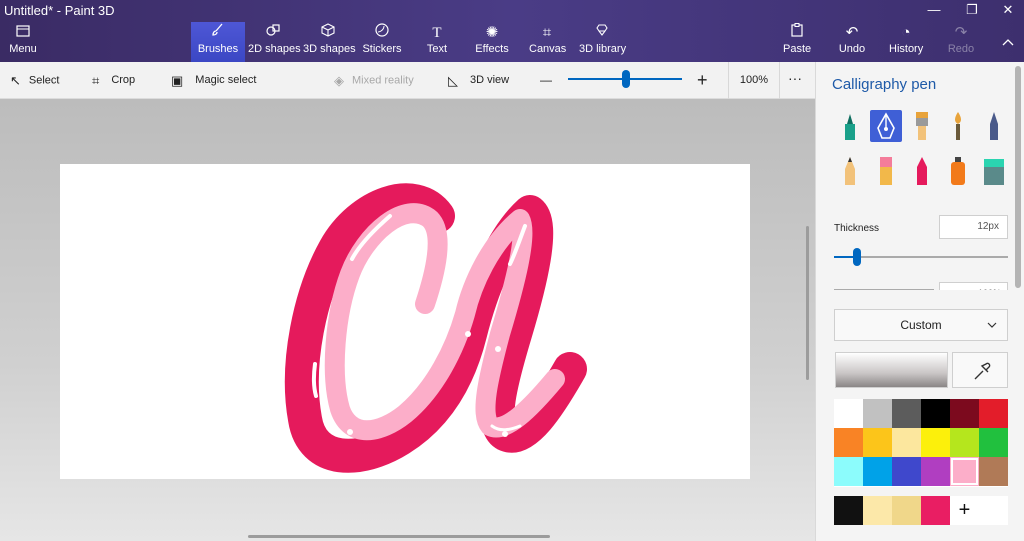 This screenshot has width=1024, height=541. I want to click on minimize-button: —, so click(934, 10).